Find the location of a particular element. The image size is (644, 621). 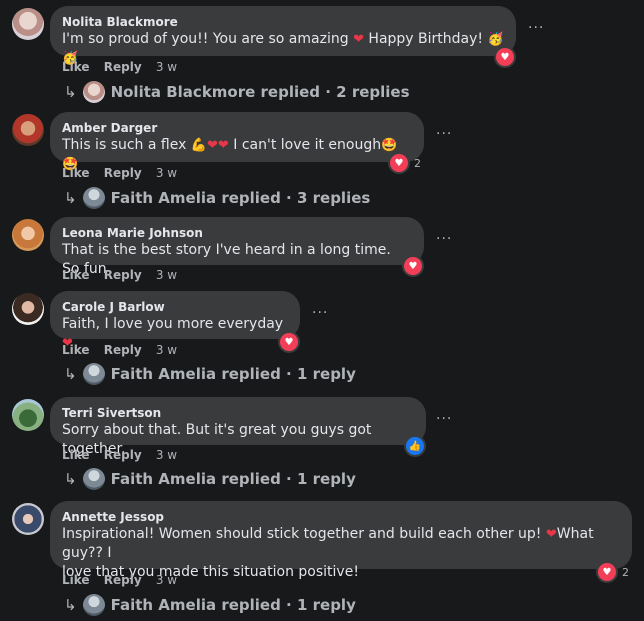

comment-text-part: Faith, I love you more everyday is located at coordinates (173, 324).